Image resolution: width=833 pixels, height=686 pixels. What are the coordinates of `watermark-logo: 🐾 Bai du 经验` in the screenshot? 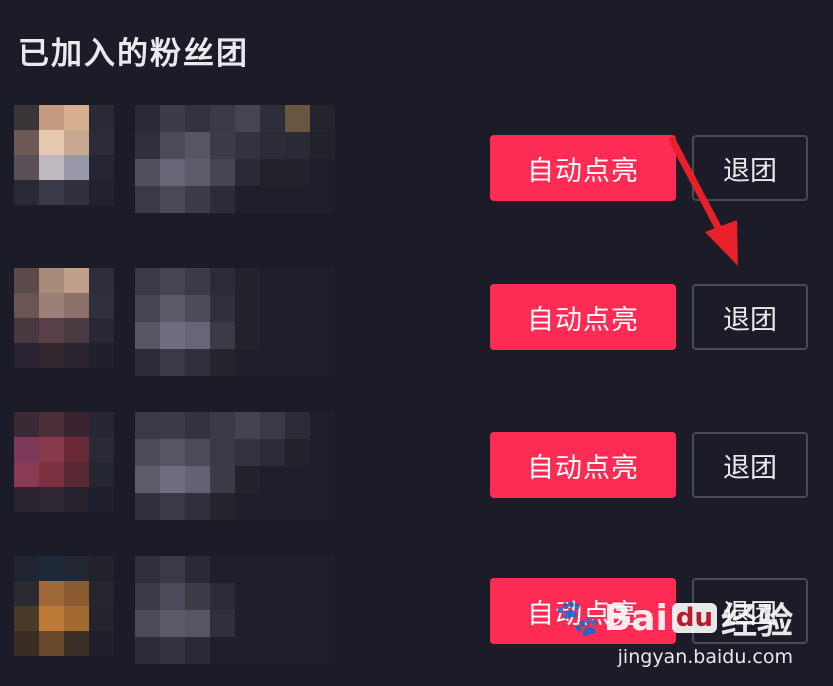 It's located at (673, 620).